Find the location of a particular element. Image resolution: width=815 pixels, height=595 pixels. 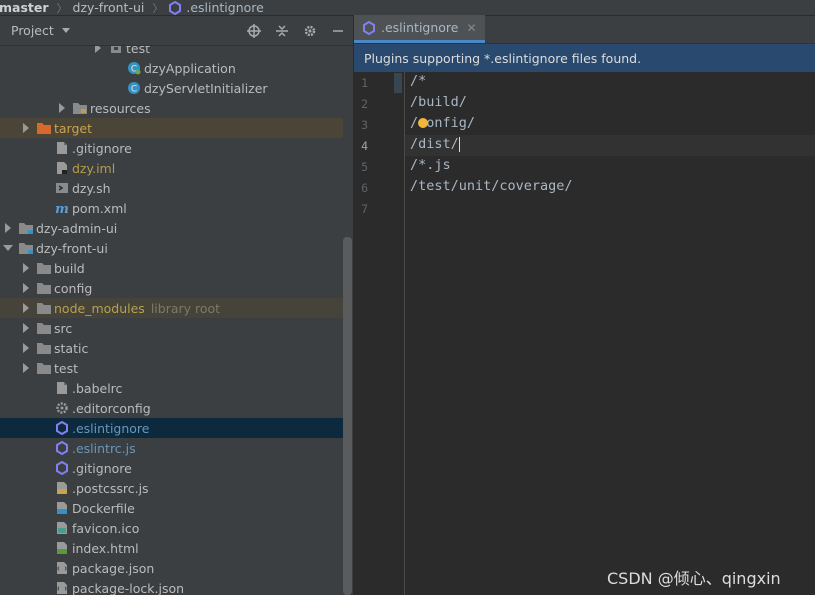

tree-item: index.html is located at coordinates (171, 548).